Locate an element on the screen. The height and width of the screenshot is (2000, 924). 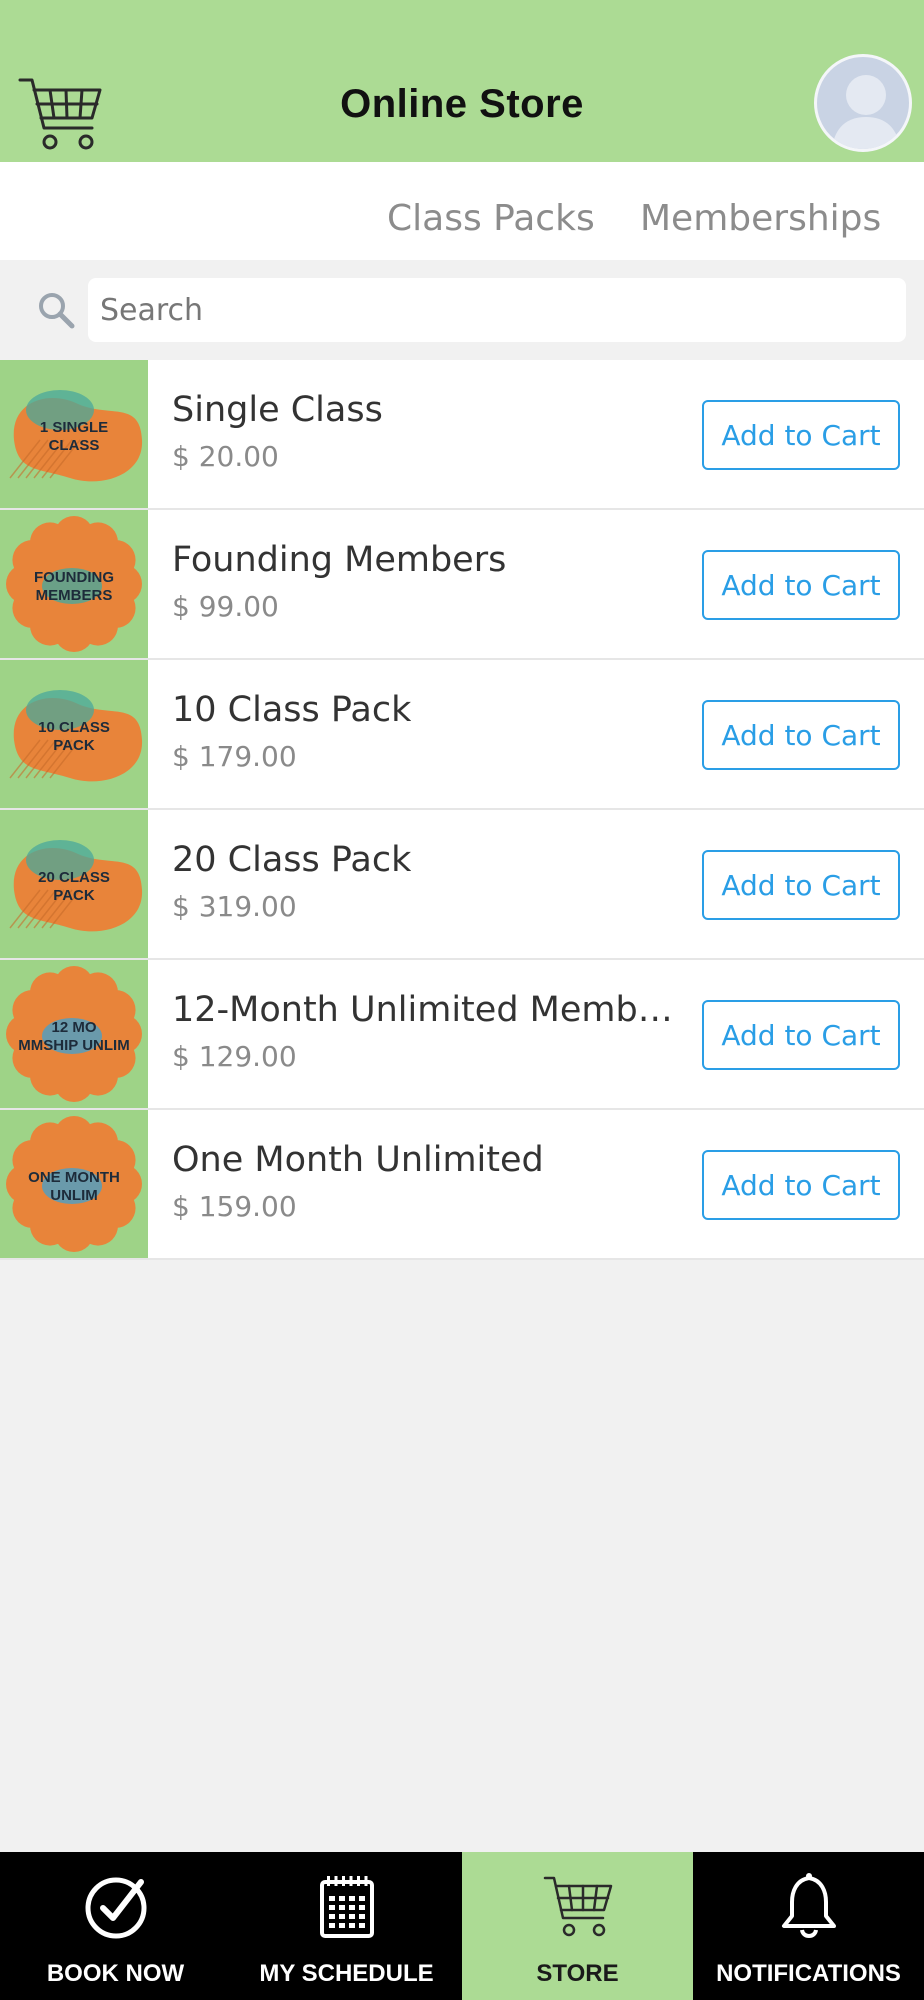
category-tabs: Class Packs Memberships is located at coordinates (462, 211).